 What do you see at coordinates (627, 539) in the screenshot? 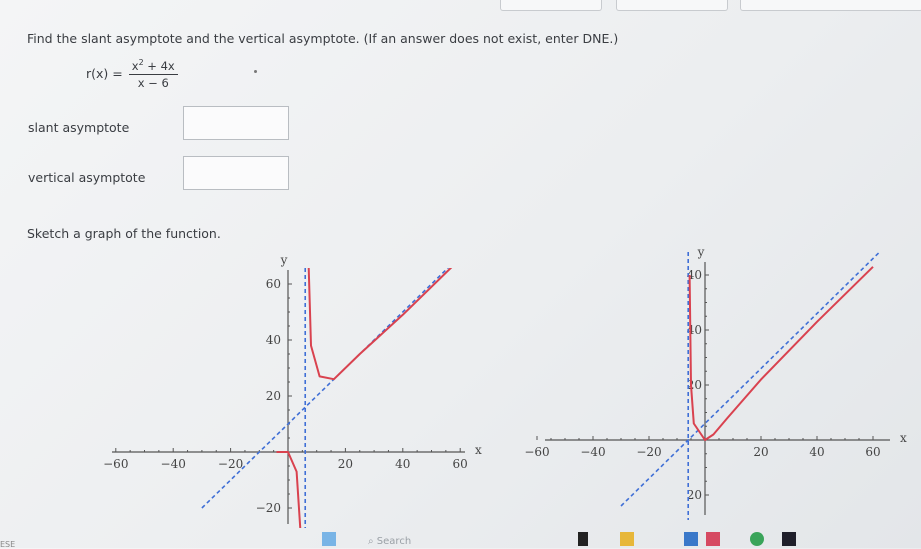
I see `file-explorer-icon` at bounding box center [627, 539].